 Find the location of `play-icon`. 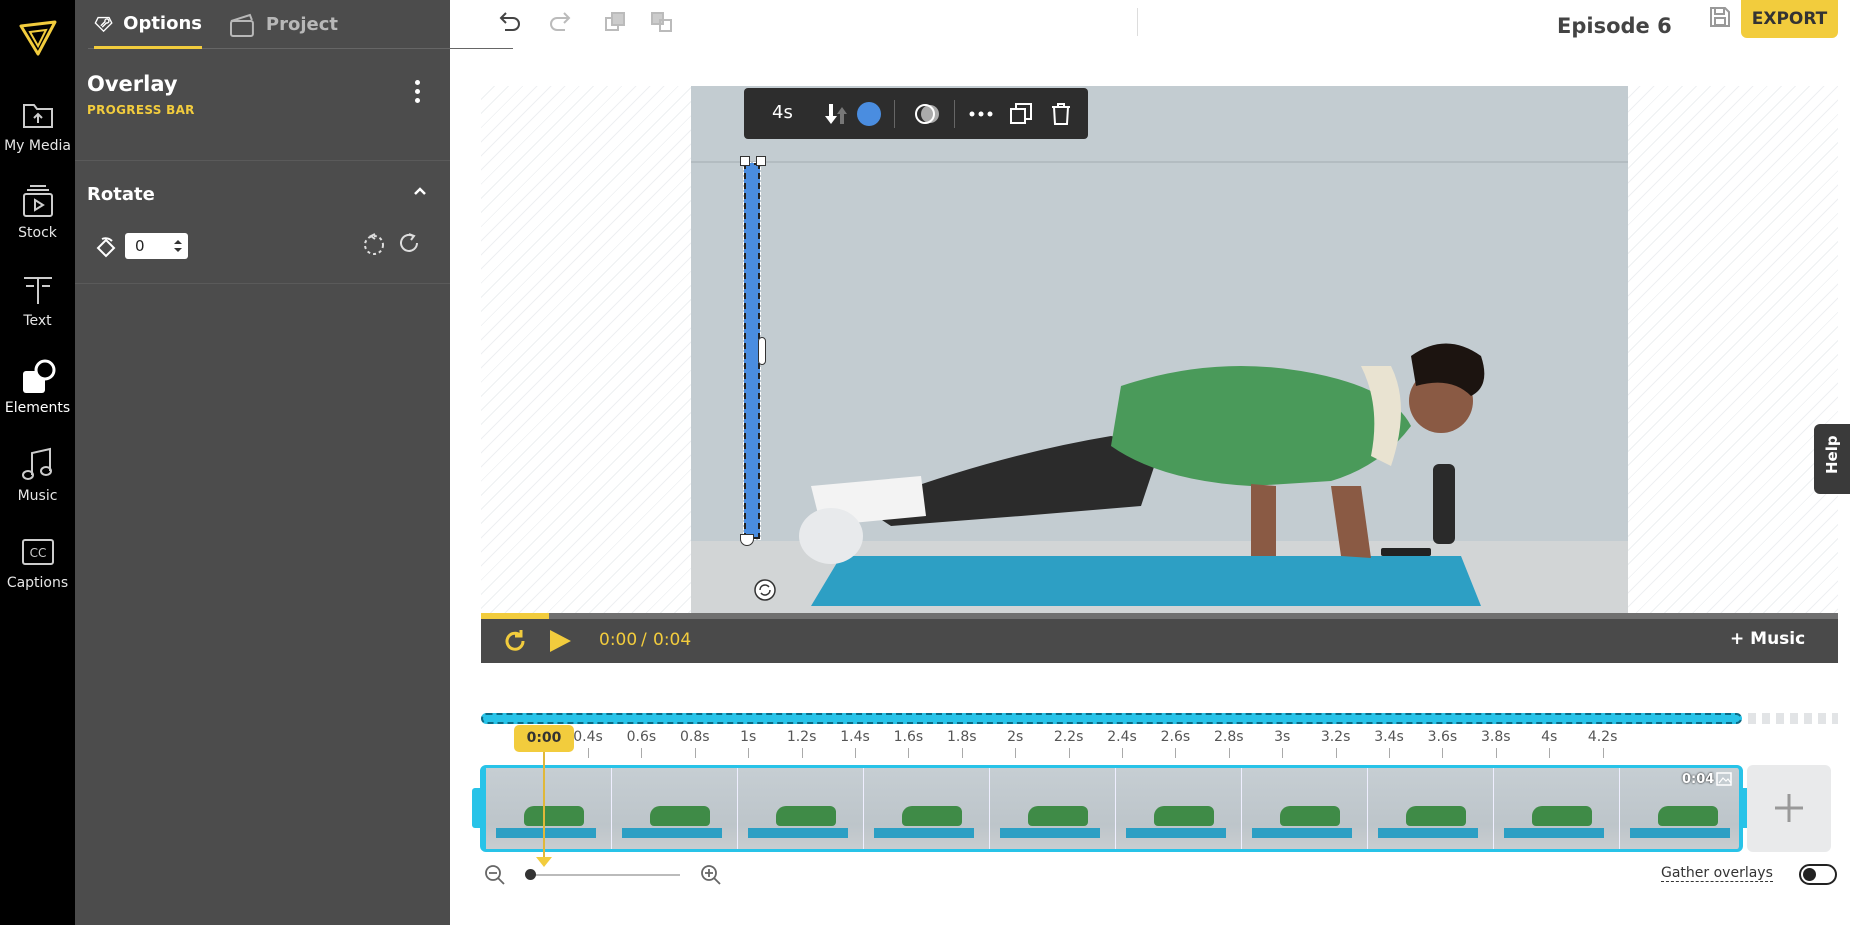

play-icon is located at coordinates (560, 641).